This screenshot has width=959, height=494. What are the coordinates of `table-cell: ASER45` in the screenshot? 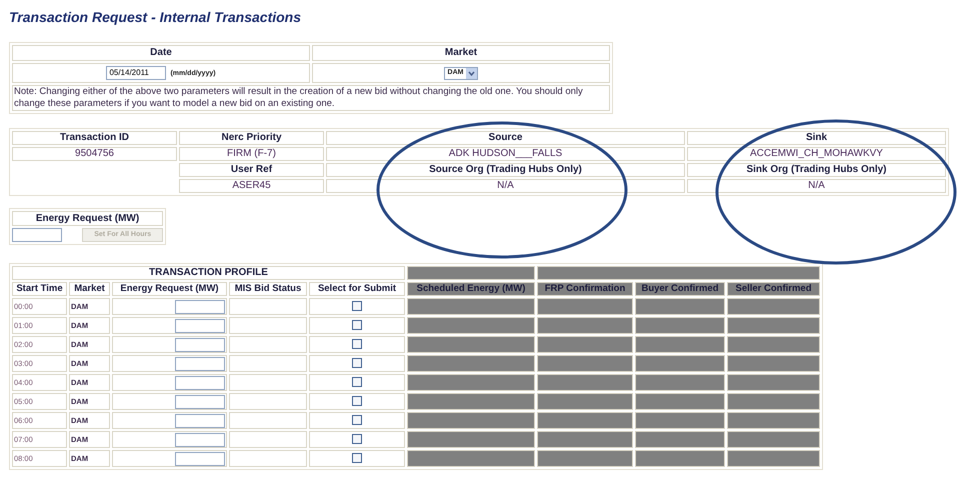 It's located at (251, 186).